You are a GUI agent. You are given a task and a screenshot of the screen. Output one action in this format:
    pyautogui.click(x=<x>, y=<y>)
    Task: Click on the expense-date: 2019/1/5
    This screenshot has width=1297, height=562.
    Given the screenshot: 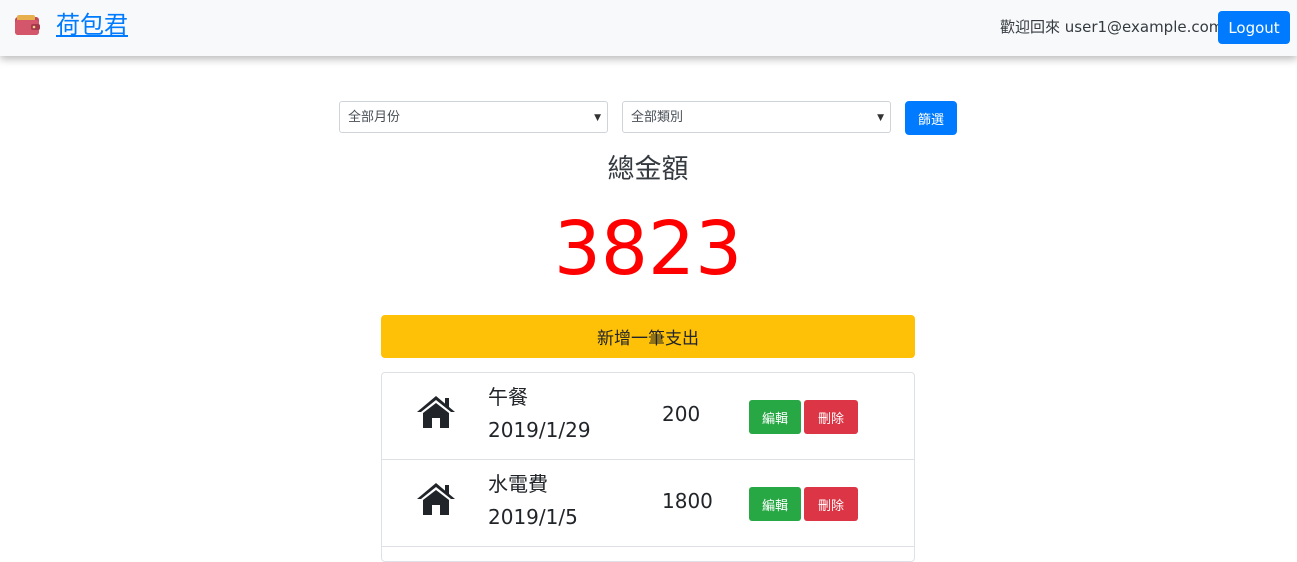 What is the action you would take?
    pyautogui.click(x=533, y=517)
    